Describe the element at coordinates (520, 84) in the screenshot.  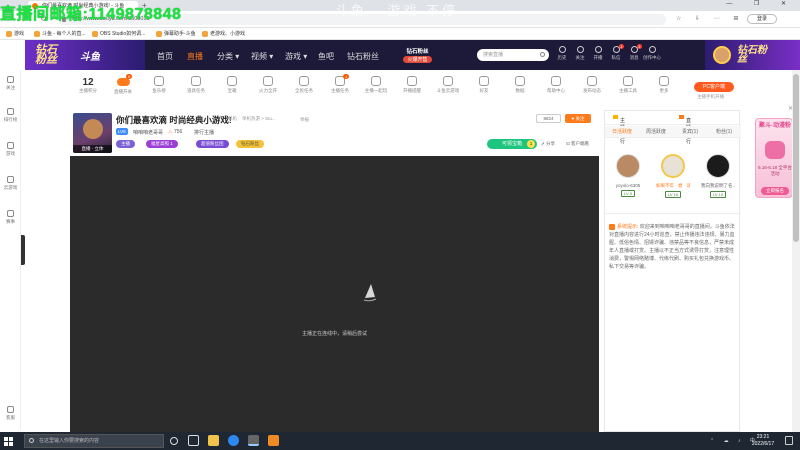
I see `anchor-tool-item: 数据` at that location.